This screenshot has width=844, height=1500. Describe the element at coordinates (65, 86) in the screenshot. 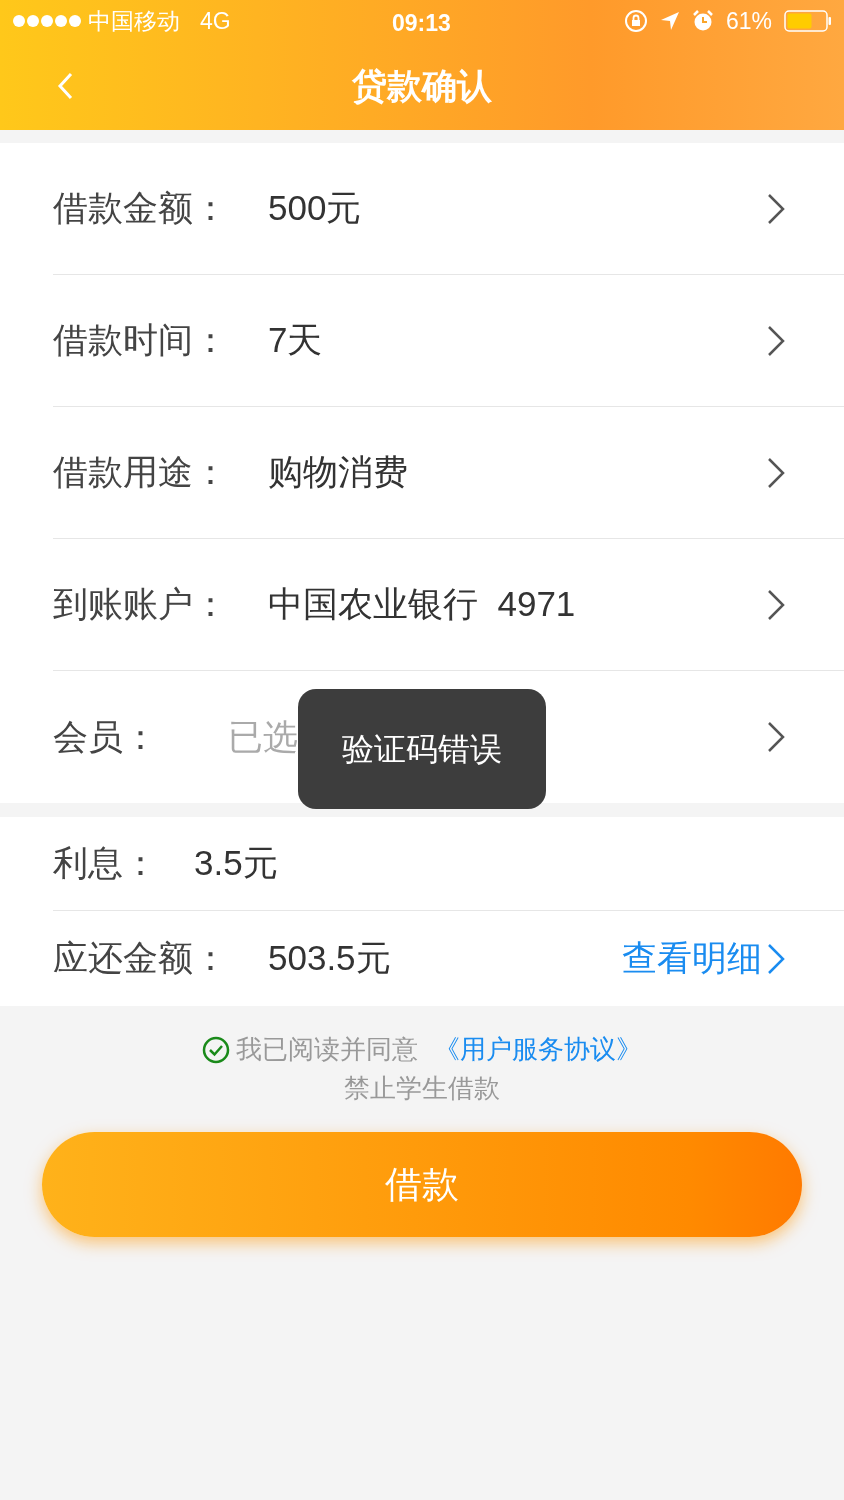

I see `back-icon` at that location.